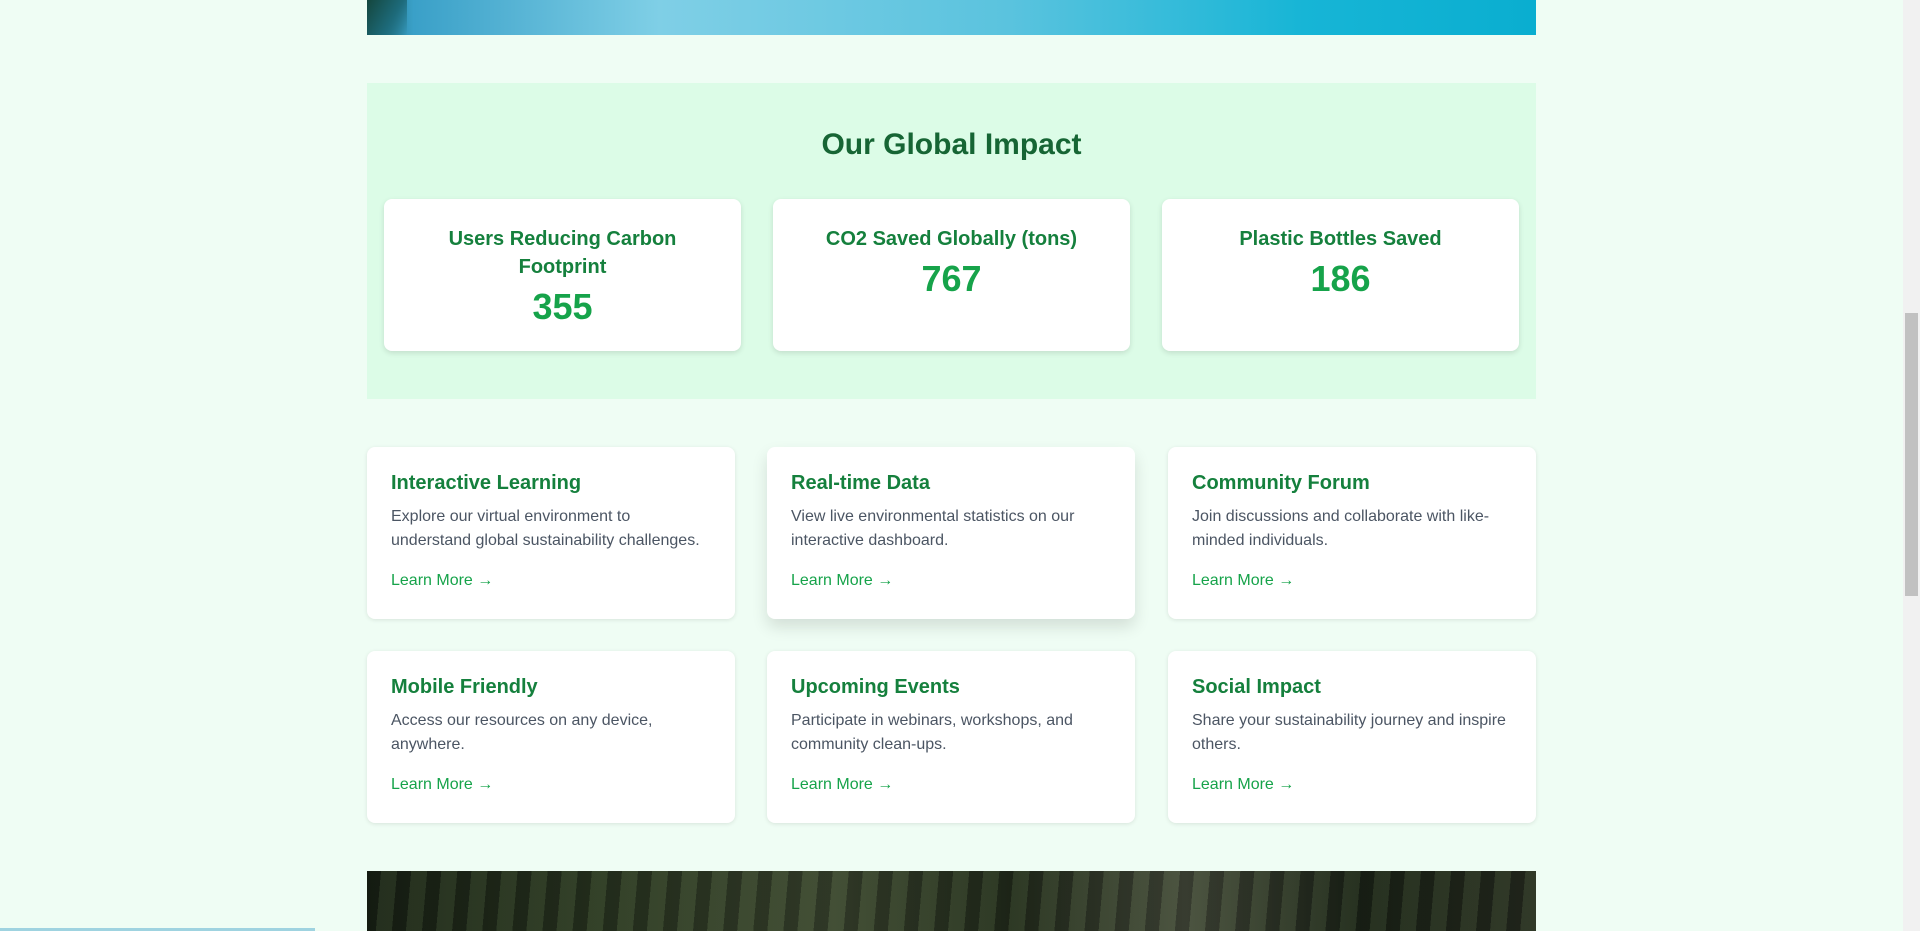  What do you see at coordinates (562, 306) in the screenshot?
I see `stat-value: 355` at bounding box center [562, 306].